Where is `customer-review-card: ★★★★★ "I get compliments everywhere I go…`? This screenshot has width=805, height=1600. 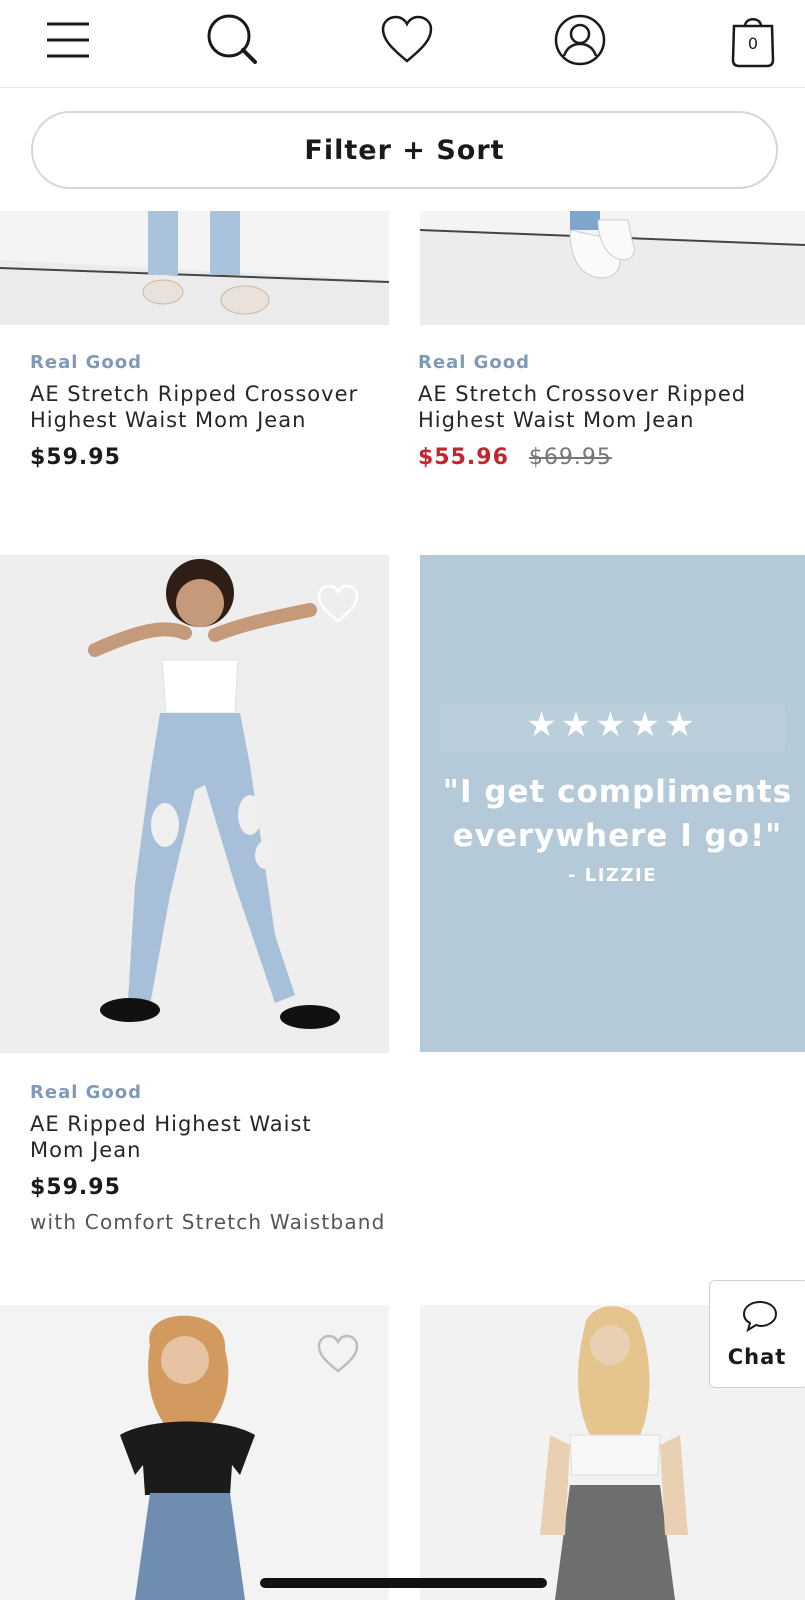
customer-review-card: ★★★★★ "I get compliments everywhere I go… is located at coordinates (612, 803).